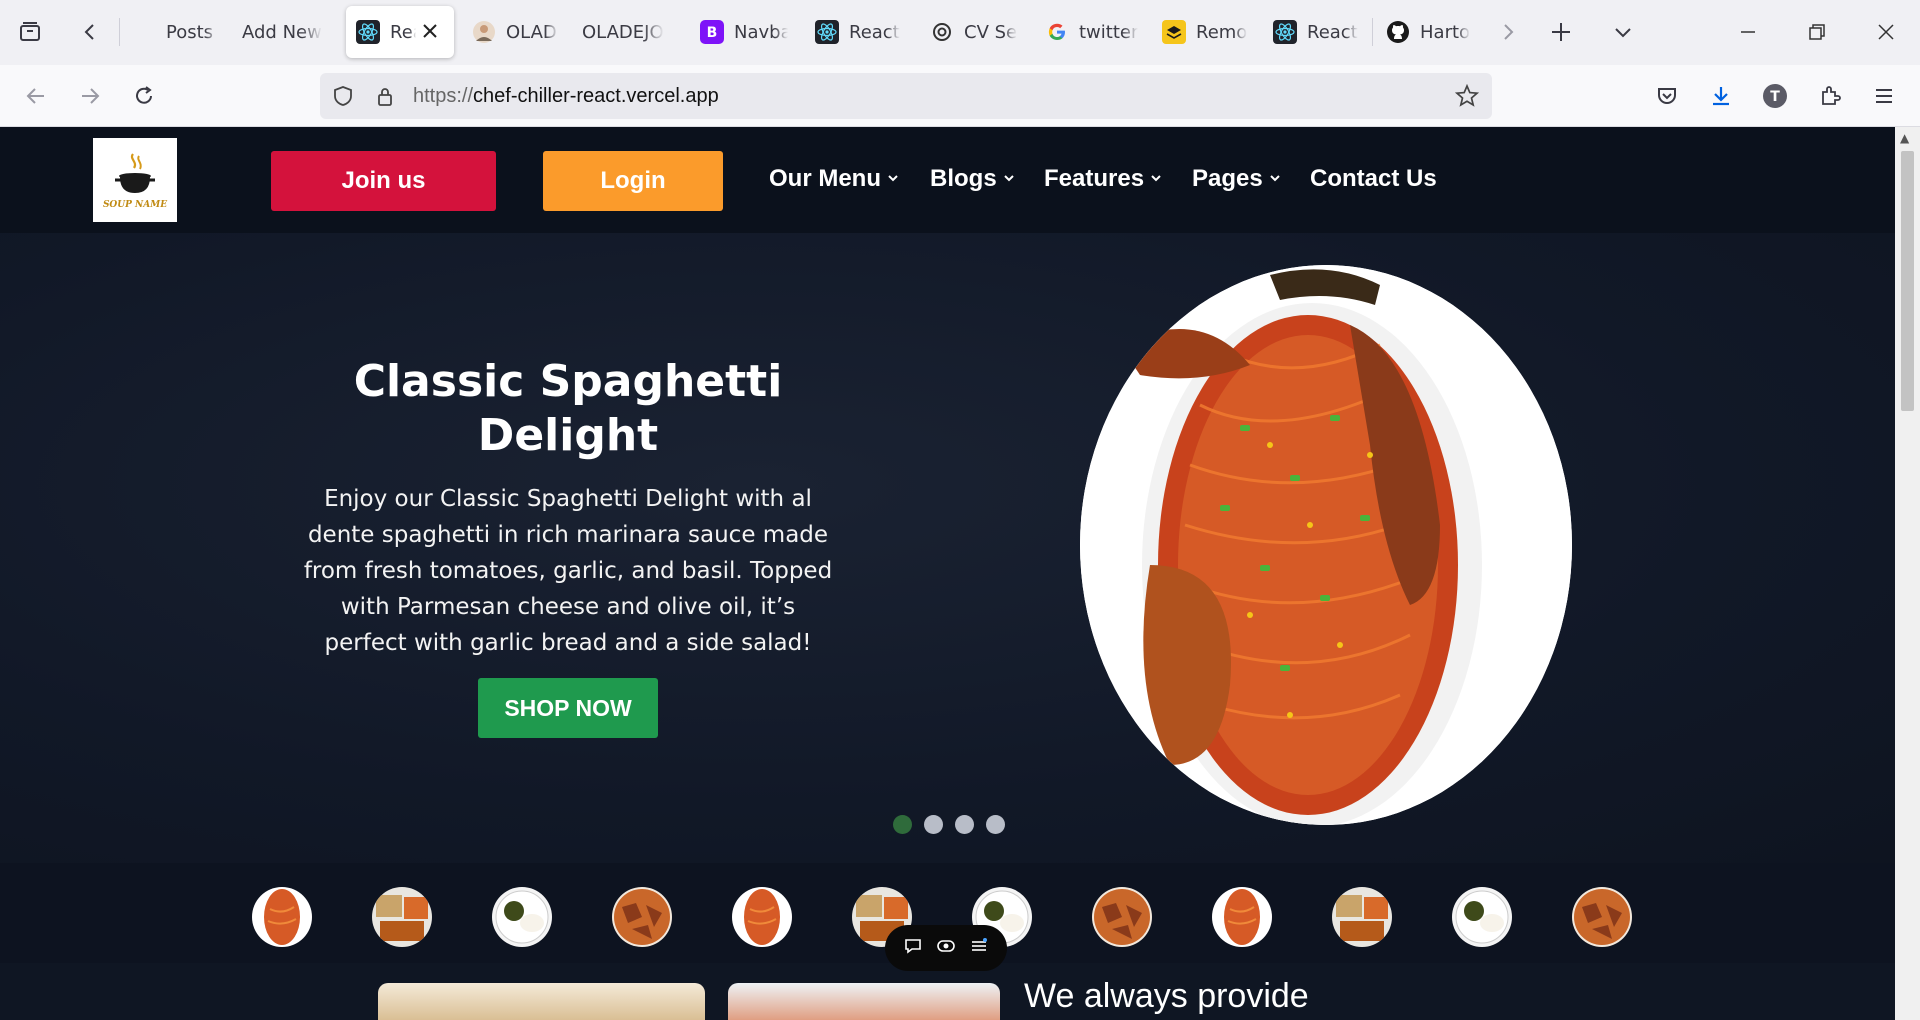 Image resolution: width=1920 pixels, height=1020 pixels. Describe the element at coordinates (144, 32) in the screenshot. I see `wordpress-icon` at that location.